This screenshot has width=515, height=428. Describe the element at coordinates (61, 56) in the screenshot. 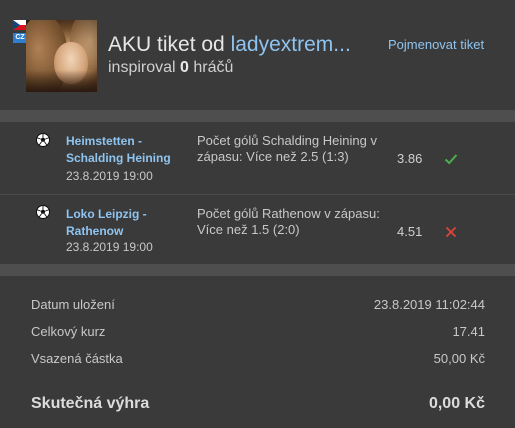

I see `avatar` at that location.